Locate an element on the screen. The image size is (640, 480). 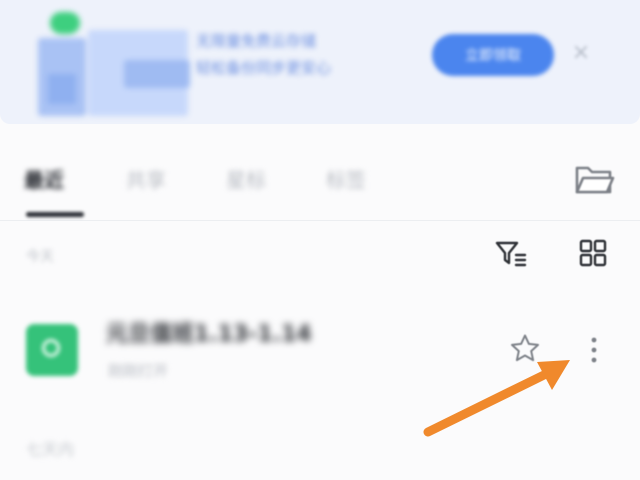
banner-text-line2: 轻松备份同步更安心 is located at coordinates (264, 68).